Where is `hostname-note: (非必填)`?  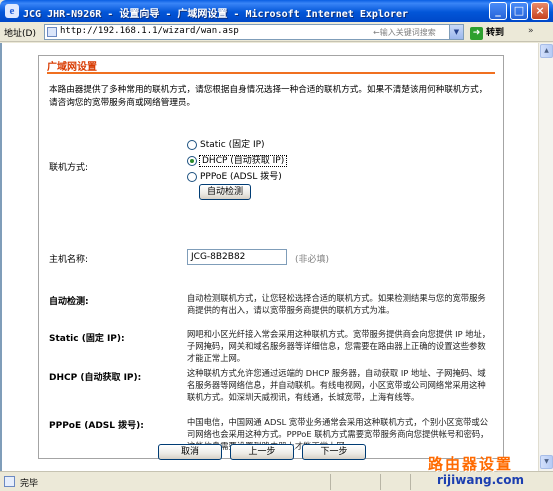 hostname-note: (非必填) is located at coordinates (312, 260).